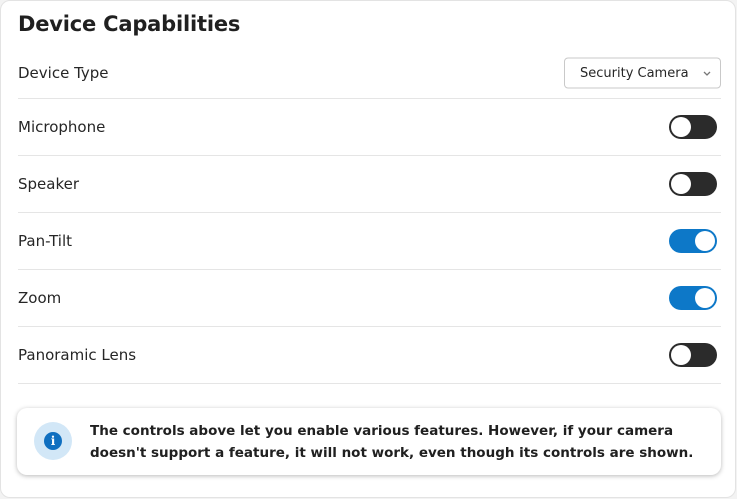 The image size is (737, 499). Describe the element at coordinates (693, 127) in the screenshot. I see `microphone-toggle` at that location.